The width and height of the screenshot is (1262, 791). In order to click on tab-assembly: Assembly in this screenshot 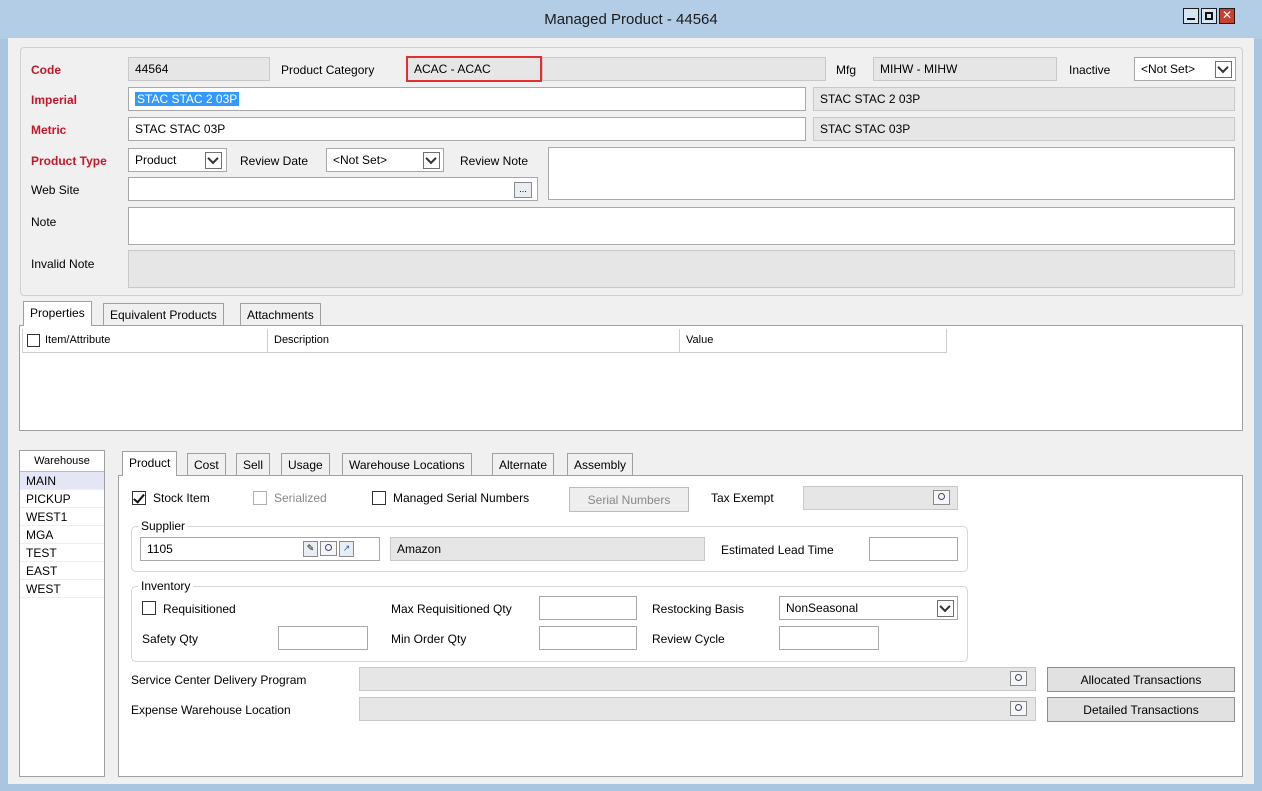, I will do `click(600, 464)`.